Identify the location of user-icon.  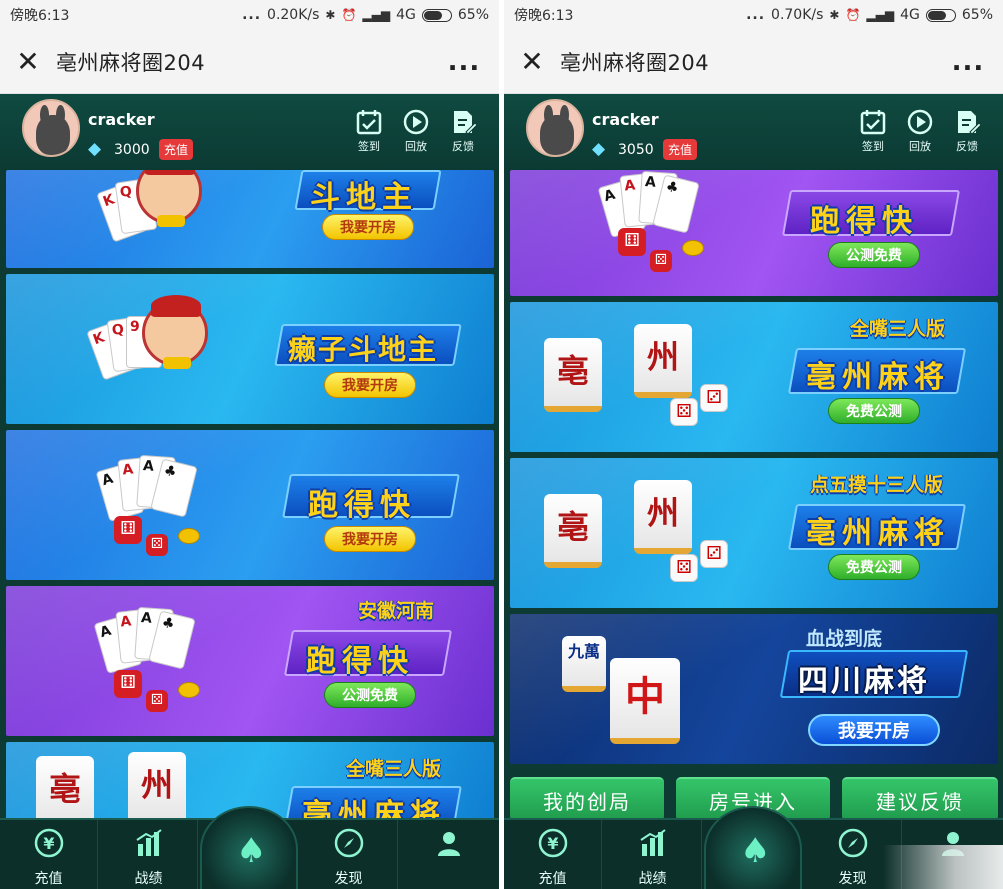
(449, 844).